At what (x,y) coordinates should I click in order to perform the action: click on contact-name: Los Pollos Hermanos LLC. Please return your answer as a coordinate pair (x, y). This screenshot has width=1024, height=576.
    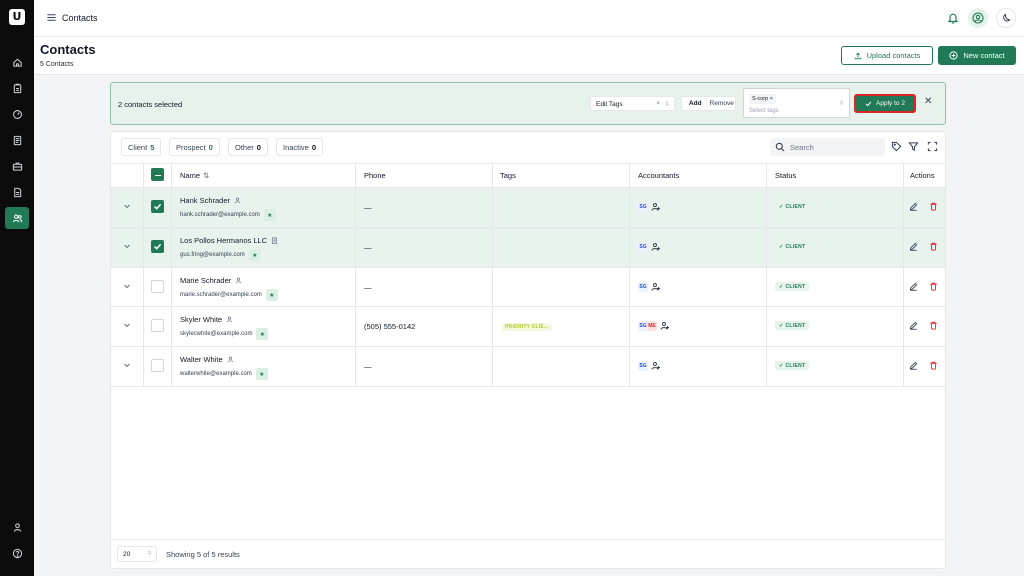
    Looking at the image, I should click on (229, 240).